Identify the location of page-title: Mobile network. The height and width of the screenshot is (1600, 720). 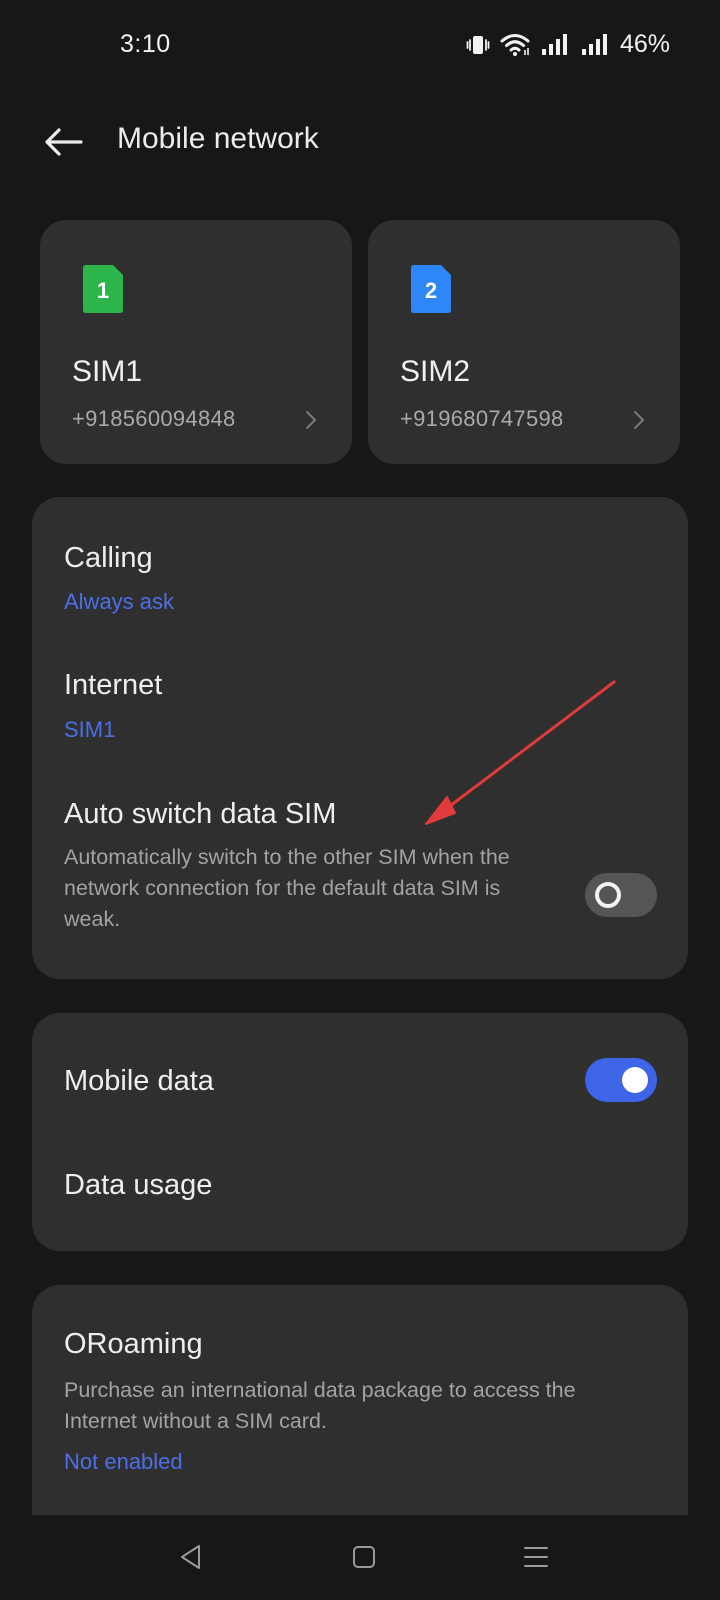
(218, 138).